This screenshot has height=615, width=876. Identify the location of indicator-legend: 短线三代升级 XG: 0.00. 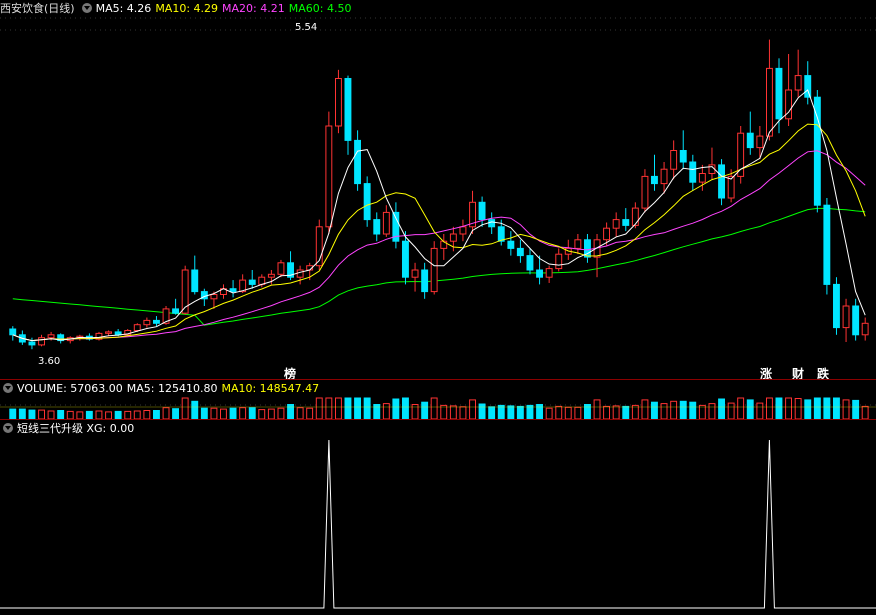
(69, 429).